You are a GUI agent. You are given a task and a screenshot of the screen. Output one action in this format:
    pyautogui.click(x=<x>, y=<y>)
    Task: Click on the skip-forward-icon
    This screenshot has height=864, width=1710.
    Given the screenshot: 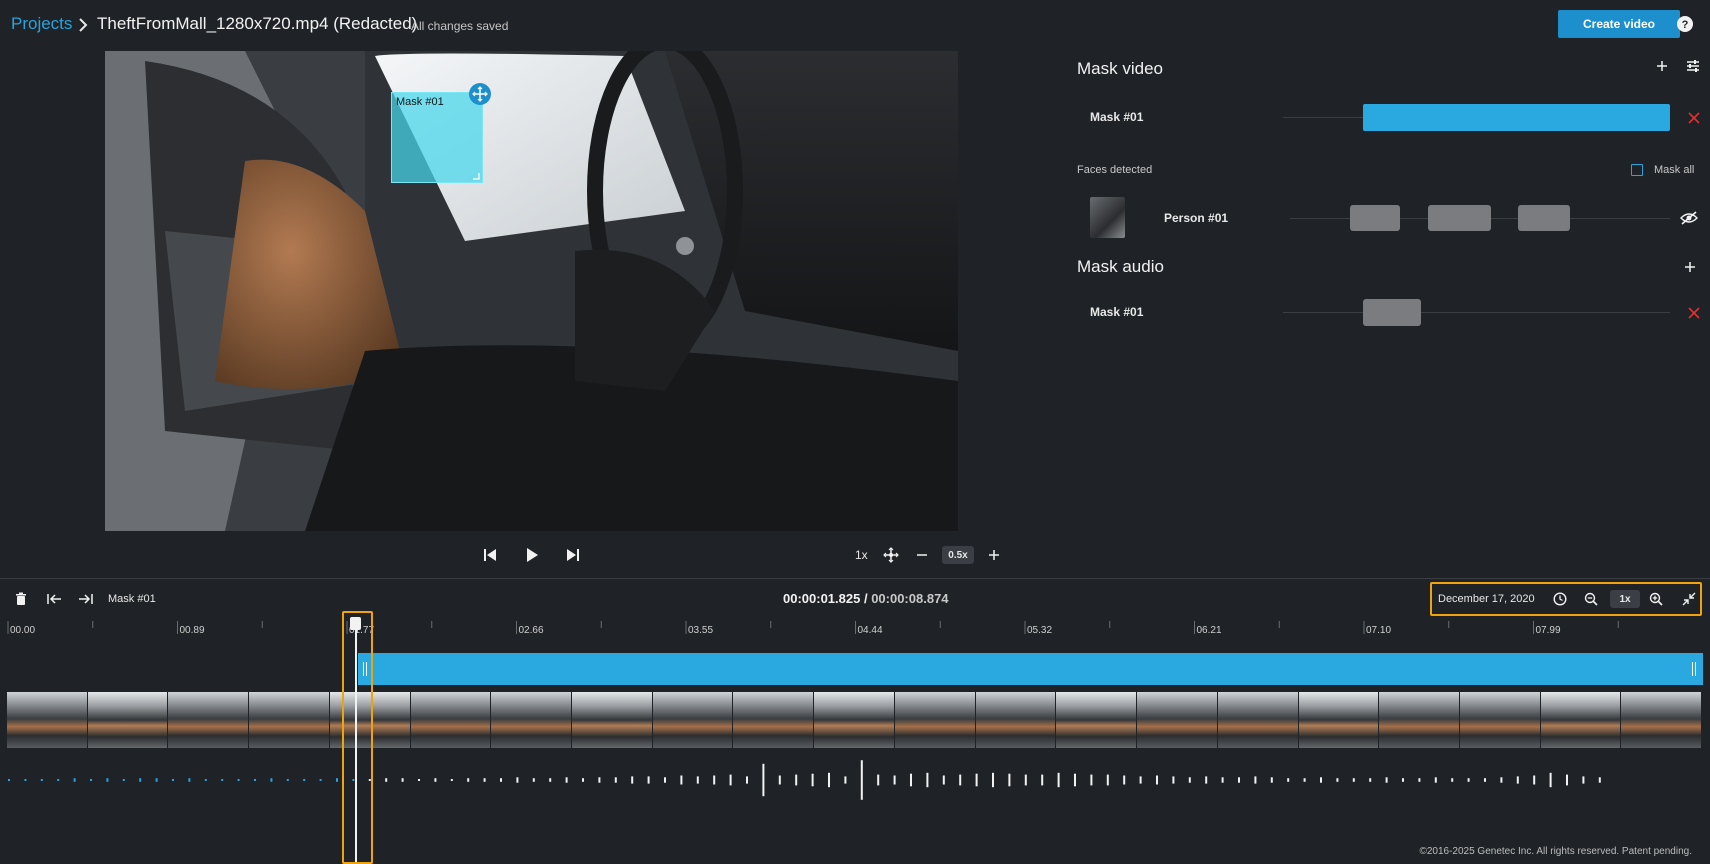 What is the action you would take?
    pyautogui.click(x=573, y=555)
    